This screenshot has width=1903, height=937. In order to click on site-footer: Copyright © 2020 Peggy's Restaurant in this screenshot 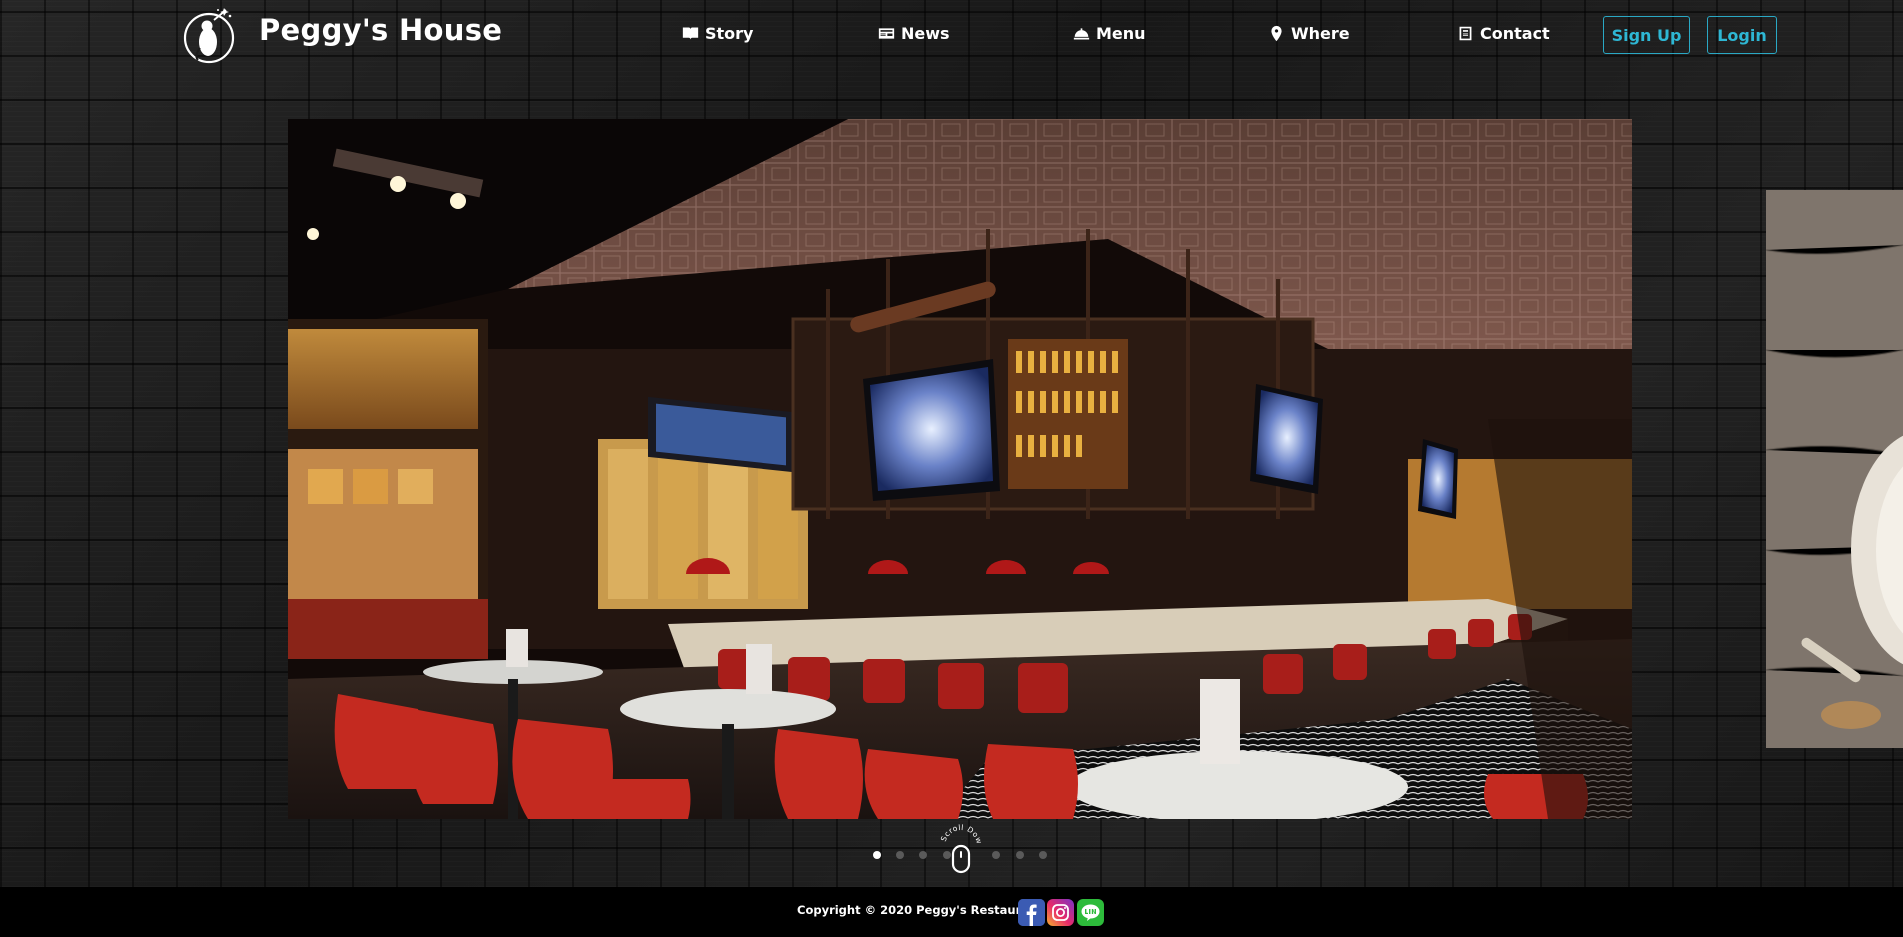, I will do `click(951, 912)`.